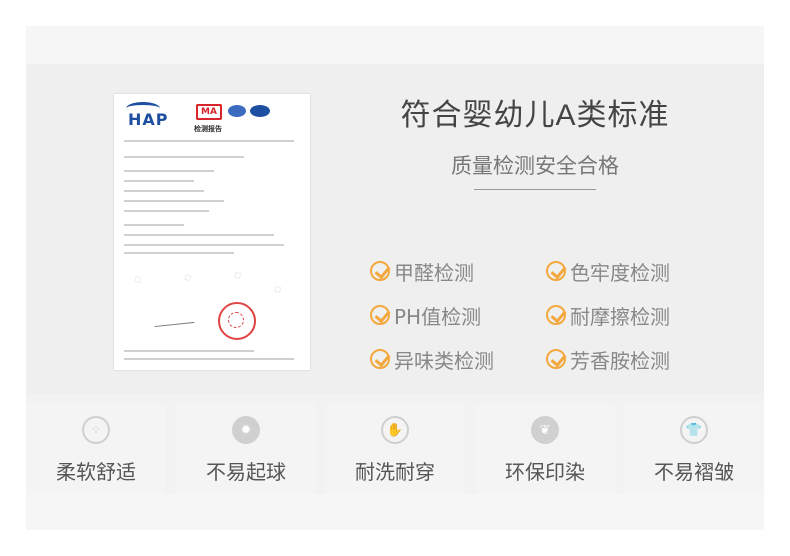  What do you see at coordinates (620, 272) in the screenshot?
I see `test-label: 色牢度检测` at bounding box center [620, 272].